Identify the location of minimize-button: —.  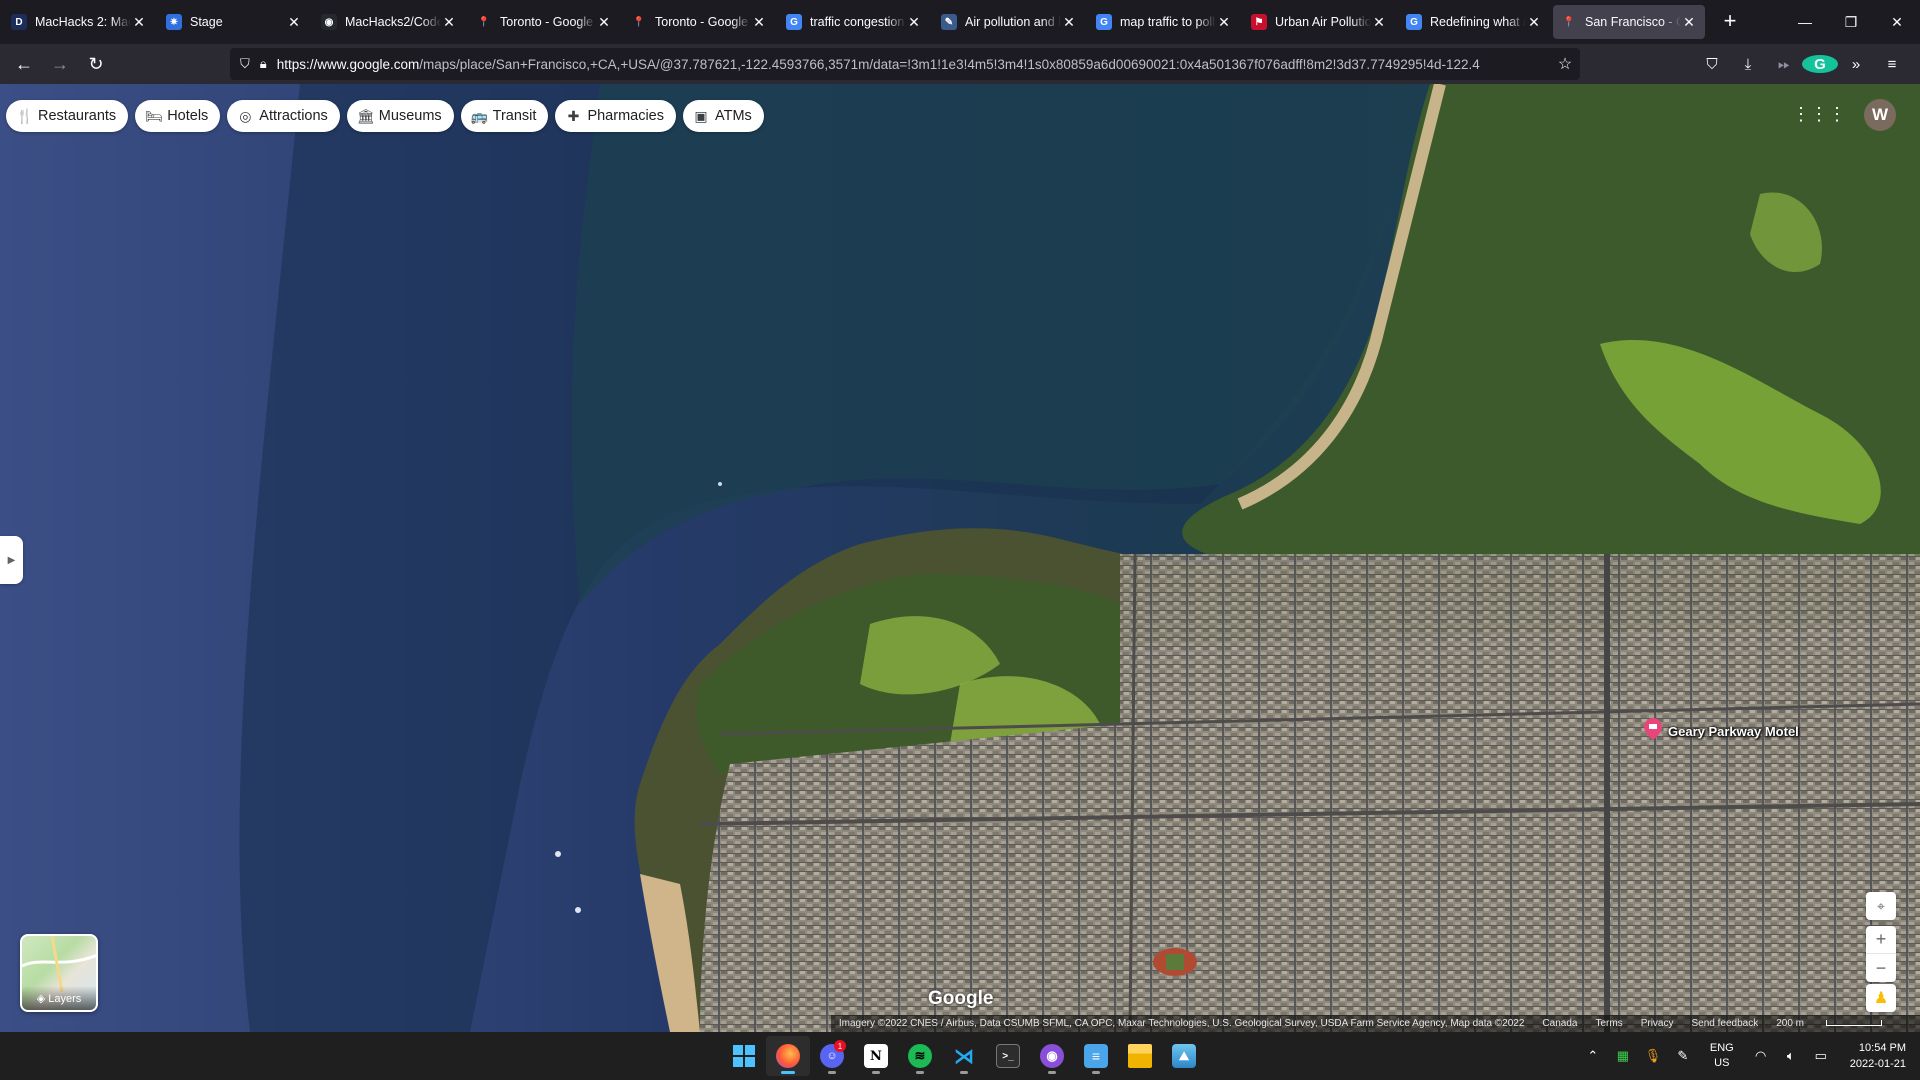
(1805, 22).